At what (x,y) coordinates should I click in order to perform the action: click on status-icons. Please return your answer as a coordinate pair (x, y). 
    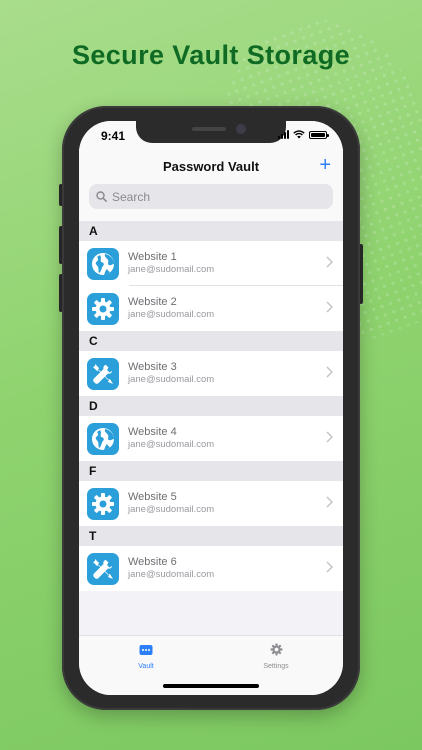
    Looking at the image, I should click on (303, 134).